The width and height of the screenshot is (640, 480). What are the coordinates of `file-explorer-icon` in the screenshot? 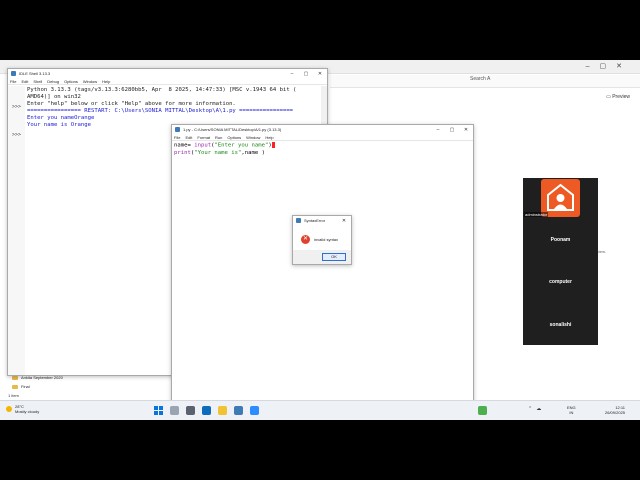 It's located at (222, 410).